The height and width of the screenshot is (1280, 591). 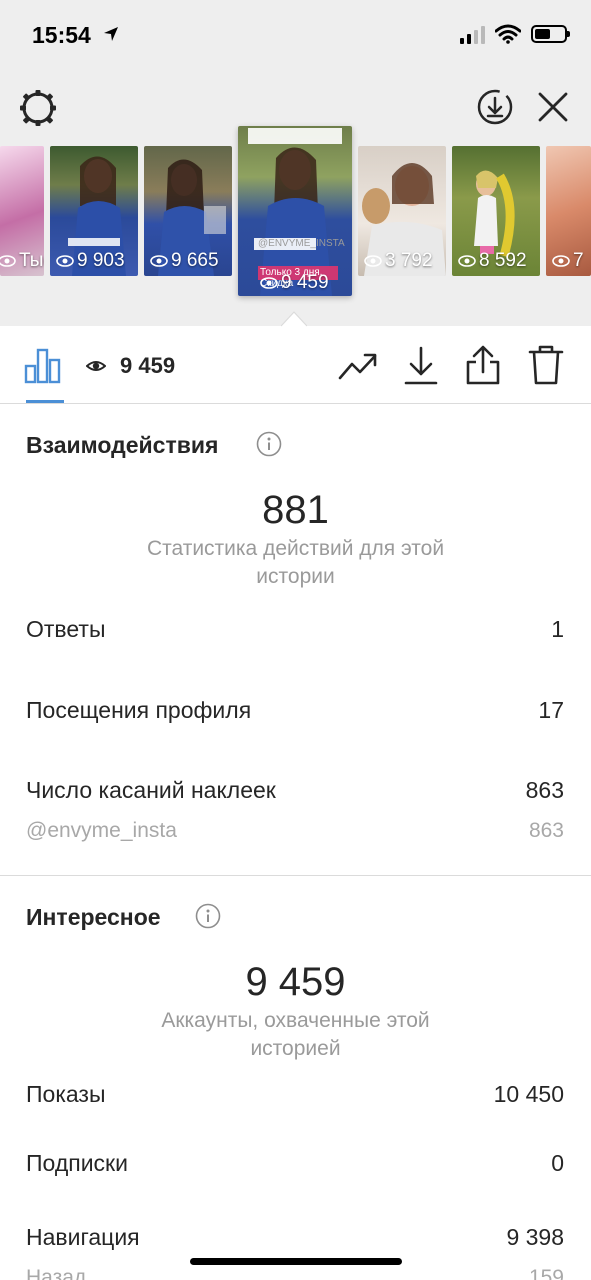 What do you see at coordinates (148, 365) in the screenshot?
I see `views-count: 9 459` at bounding box center [148, 365].